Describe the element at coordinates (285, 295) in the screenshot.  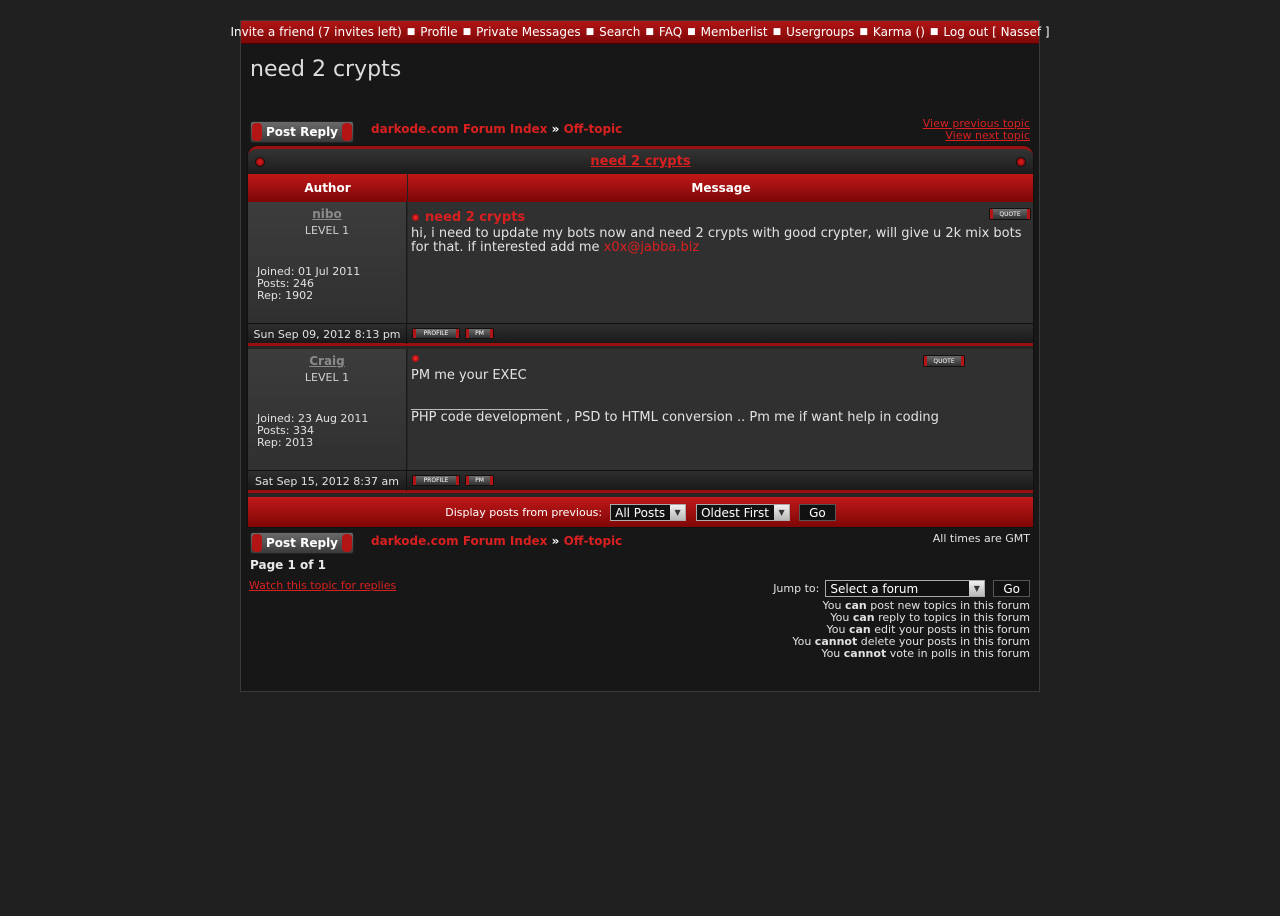
I see `author-rep: Rep: 1902` at that location.